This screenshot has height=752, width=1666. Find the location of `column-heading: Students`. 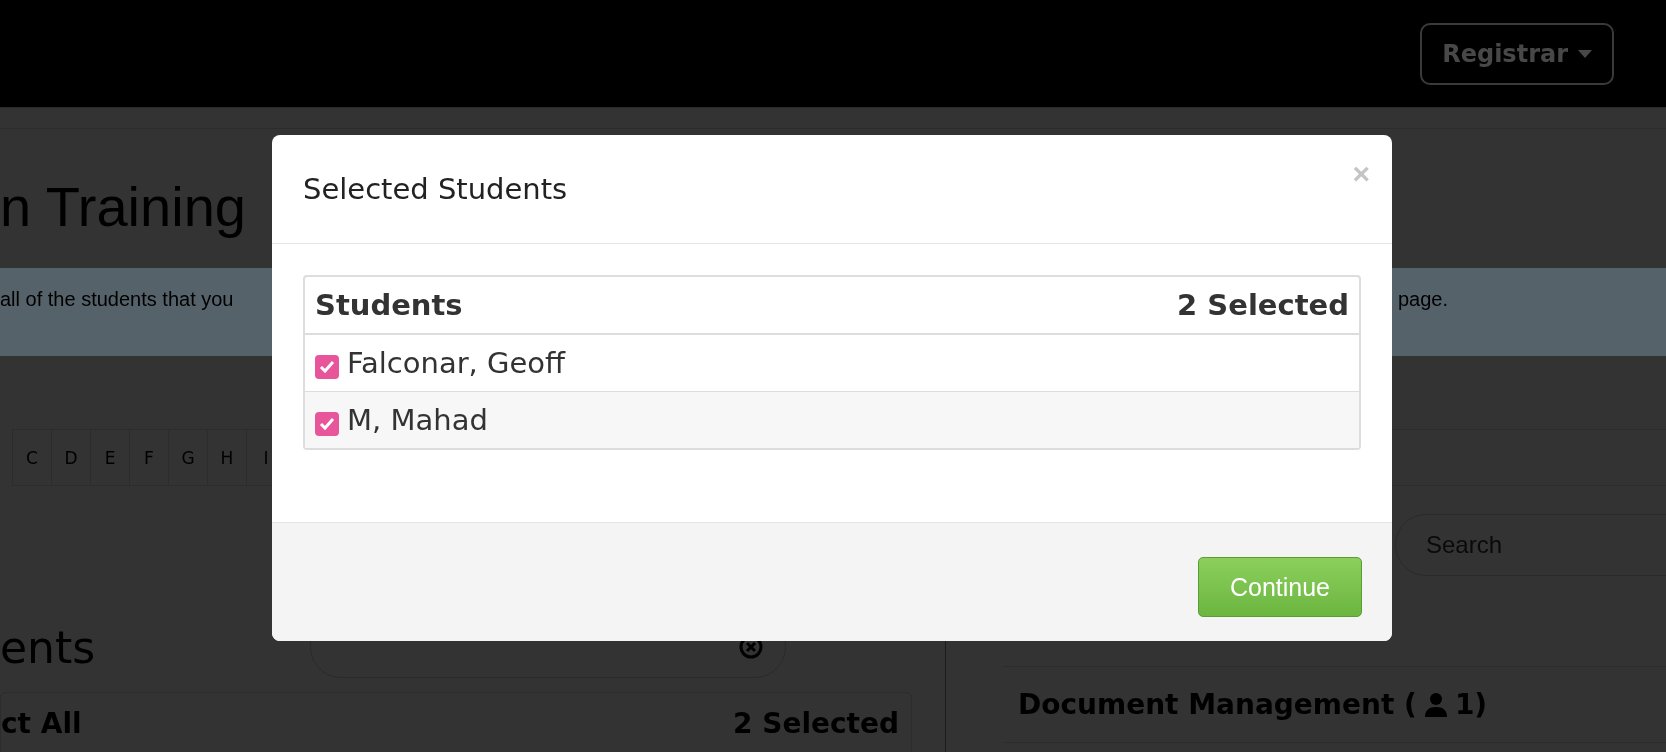

column-heading: Students is located at coordinates (389, 305).